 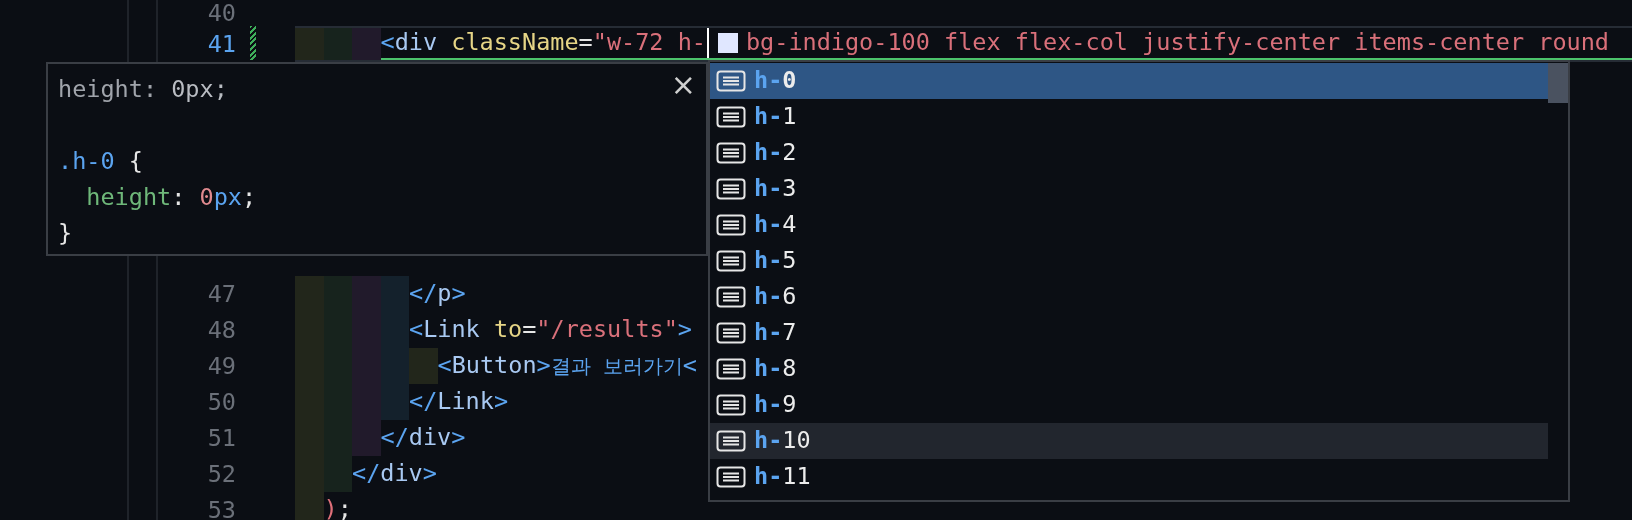 What do you see at coordinates (775, 117) in the screenshot?
I see `suggestion-label: h-1` at bounding box center [775, 117].